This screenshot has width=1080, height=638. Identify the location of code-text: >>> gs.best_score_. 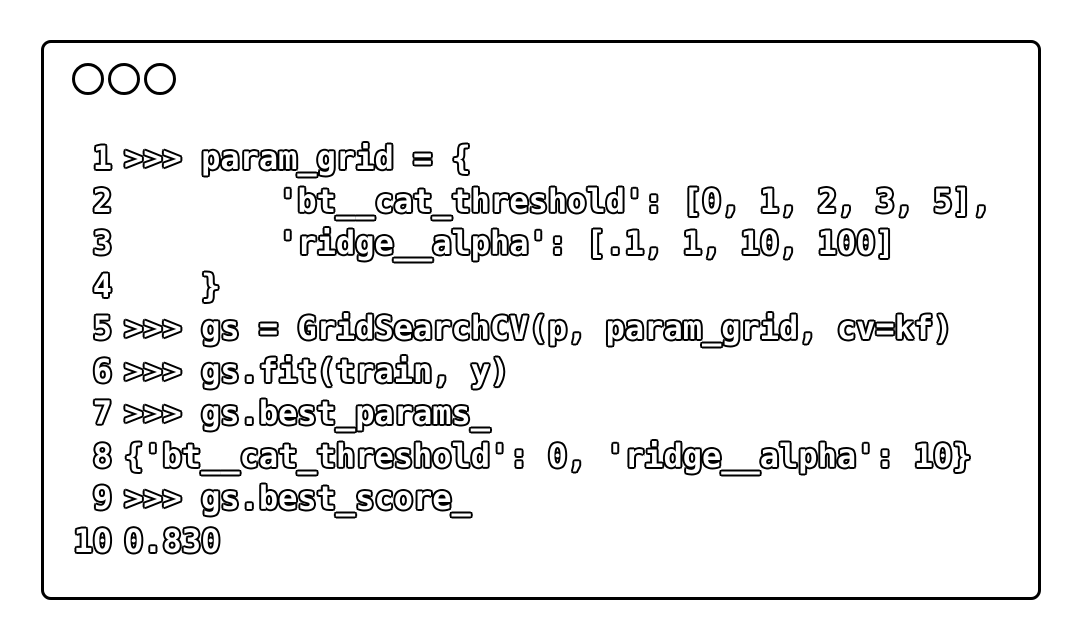
(297, 498).